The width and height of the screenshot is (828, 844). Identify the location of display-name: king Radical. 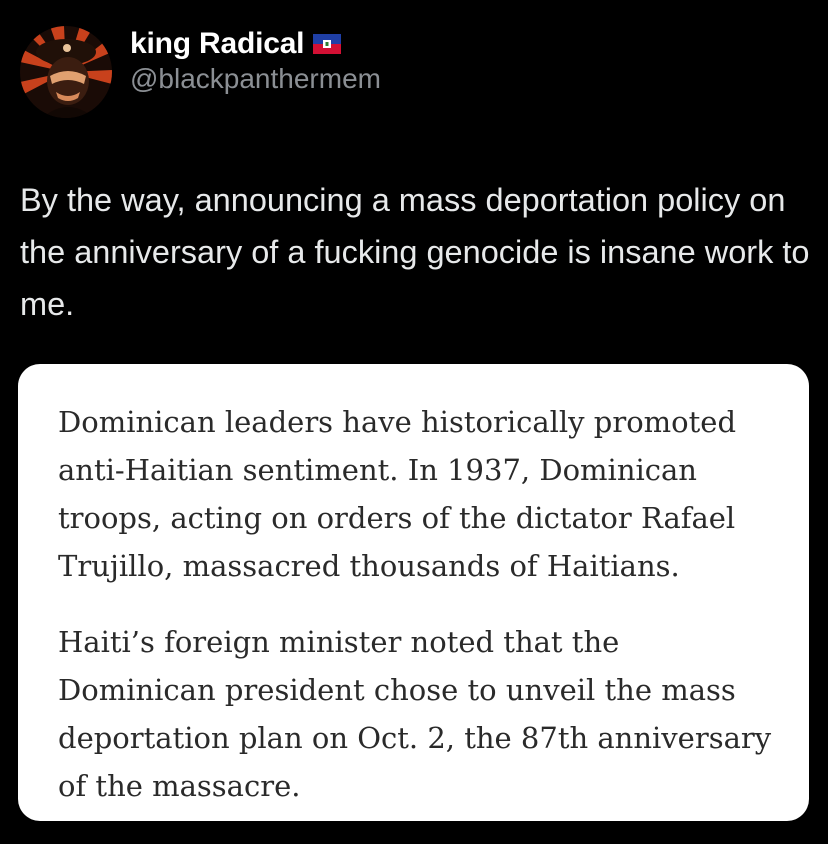
(217, 44).